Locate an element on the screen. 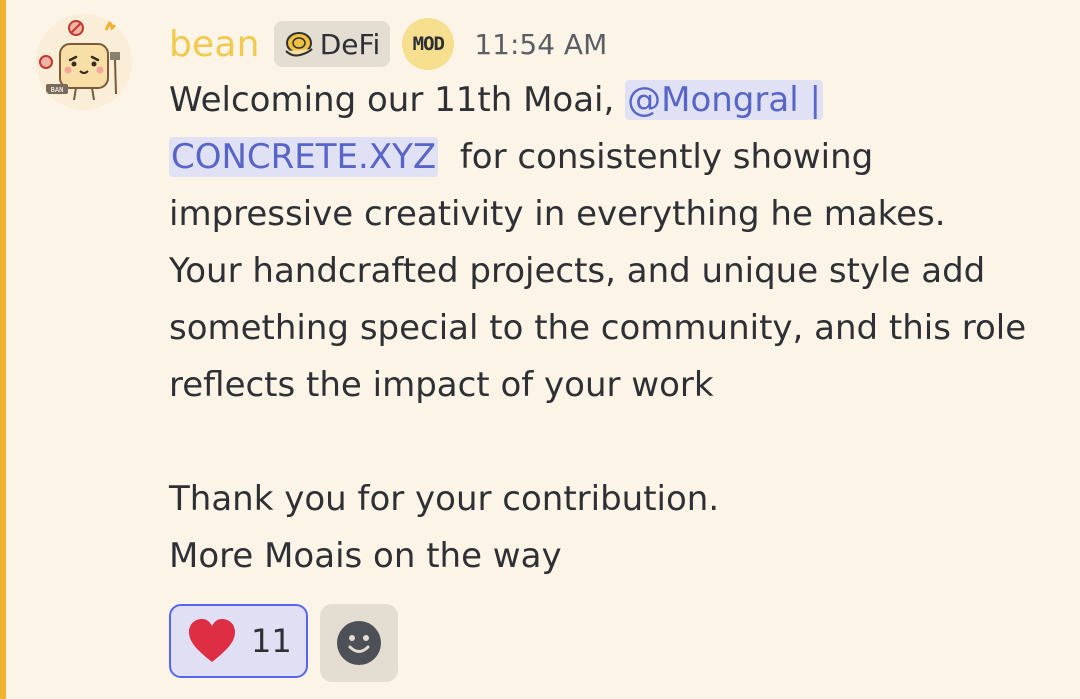  message-line-1: Welcoming our 11th Moai, @Mongral | is located at coordinates (609, 100).